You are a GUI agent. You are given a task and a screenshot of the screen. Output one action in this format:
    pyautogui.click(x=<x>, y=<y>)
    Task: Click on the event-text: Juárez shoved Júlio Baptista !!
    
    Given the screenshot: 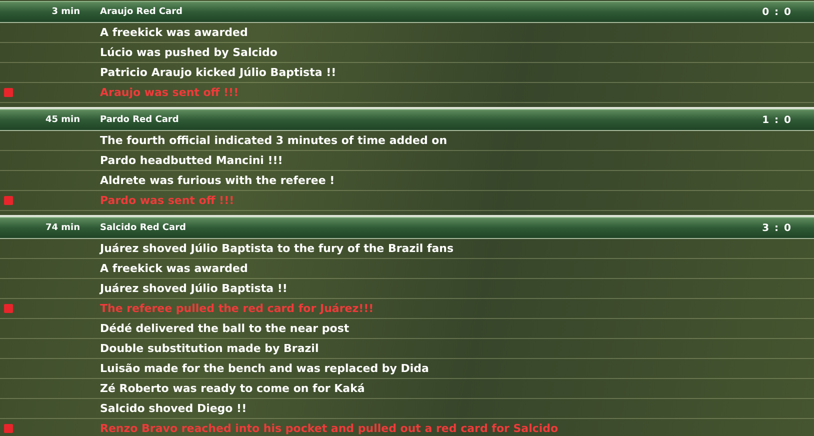 What is the action you would take?
    pyautogui.click(x=194, y=288)
    